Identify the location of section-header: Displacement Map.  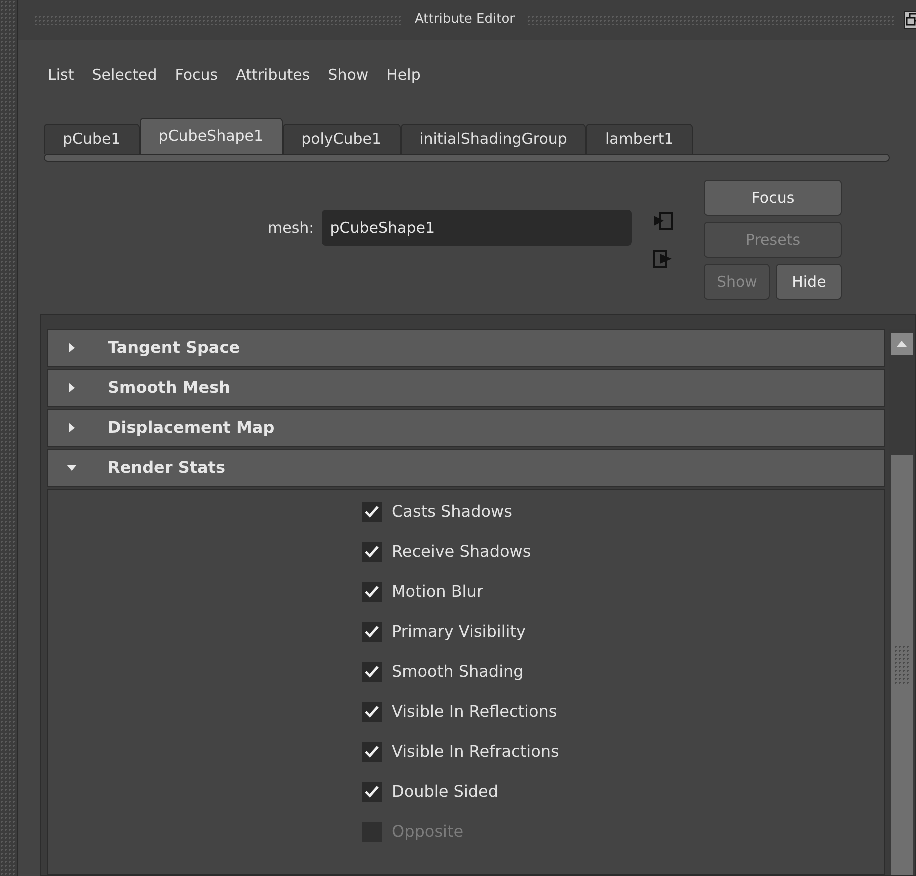
(466, 428).